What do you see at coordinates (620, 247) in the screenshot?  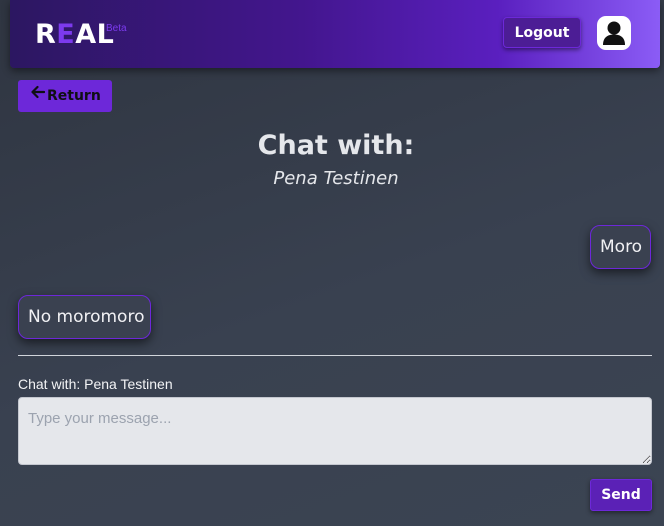 I see `message-bubble-sent: Moro` at bounding box center [620, 247].